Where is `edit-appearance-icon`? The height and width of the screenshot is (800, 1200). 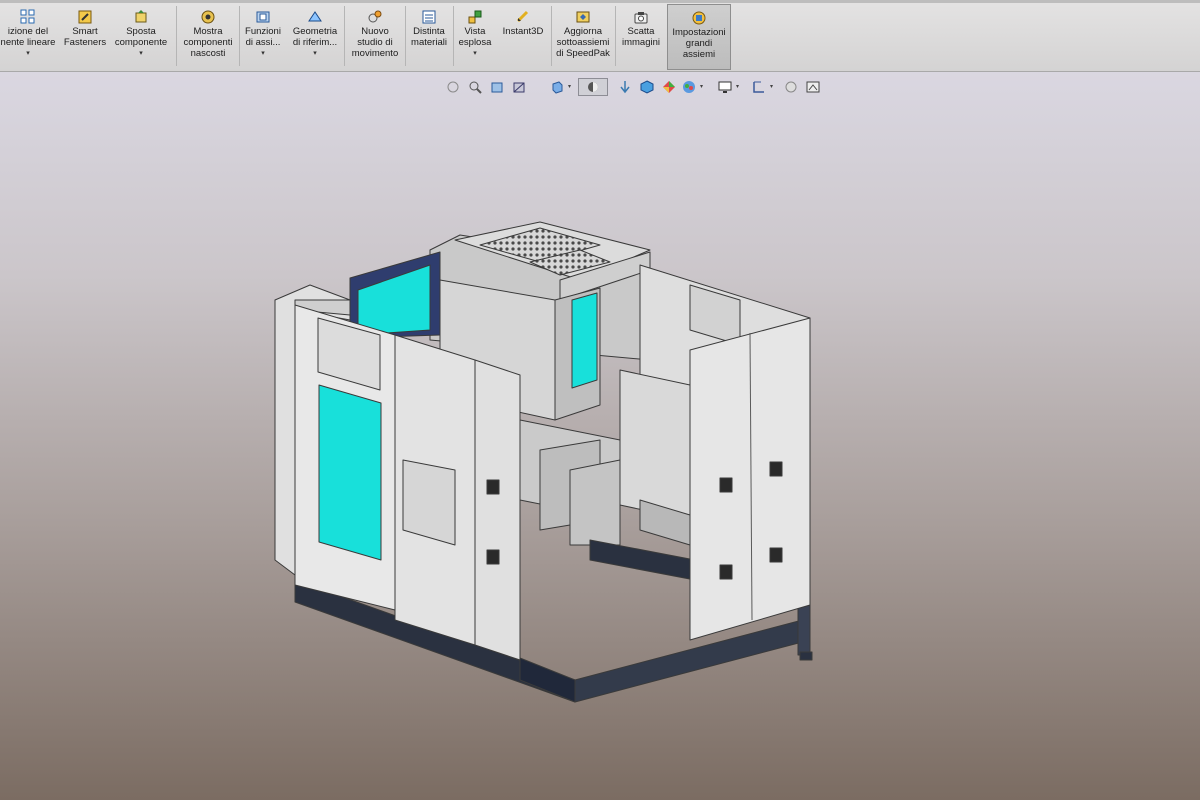
edit-appearance-icon is located at coordinates (647, 87).